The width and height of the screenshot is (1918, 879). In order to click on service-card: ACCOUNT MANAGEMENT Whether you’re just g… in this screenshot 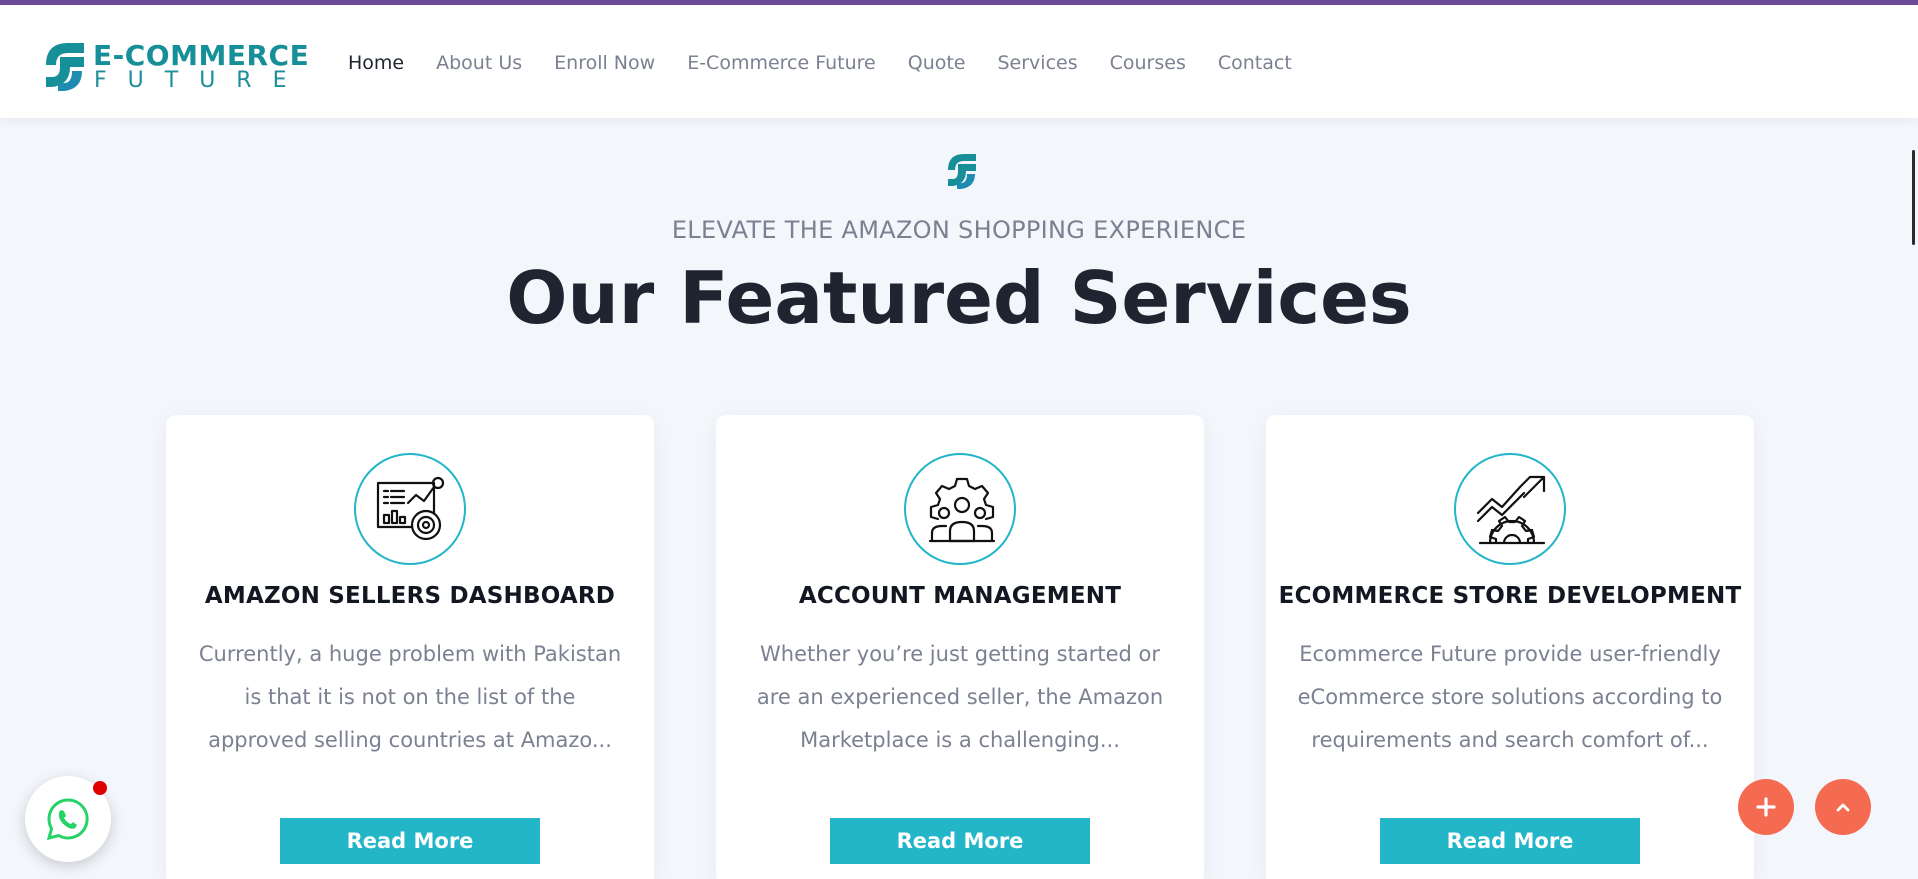, I will do `click(960, 647)`.